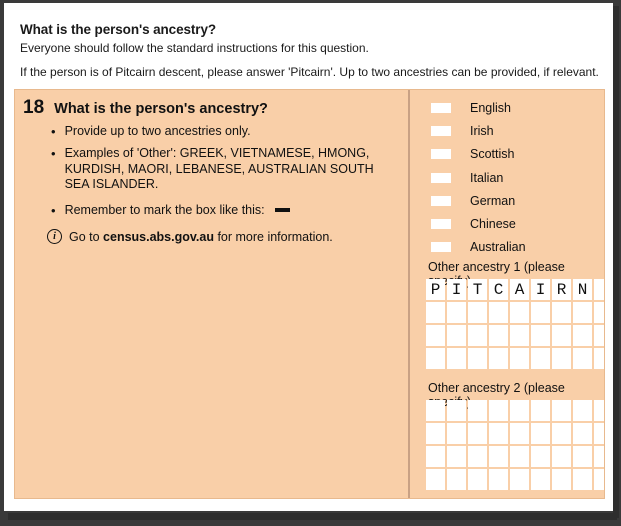 This screenshot has height=526, width=621. Describe the element at coordinates (441, 131) in the screenshot. I see `checkbox-irish` at that location.